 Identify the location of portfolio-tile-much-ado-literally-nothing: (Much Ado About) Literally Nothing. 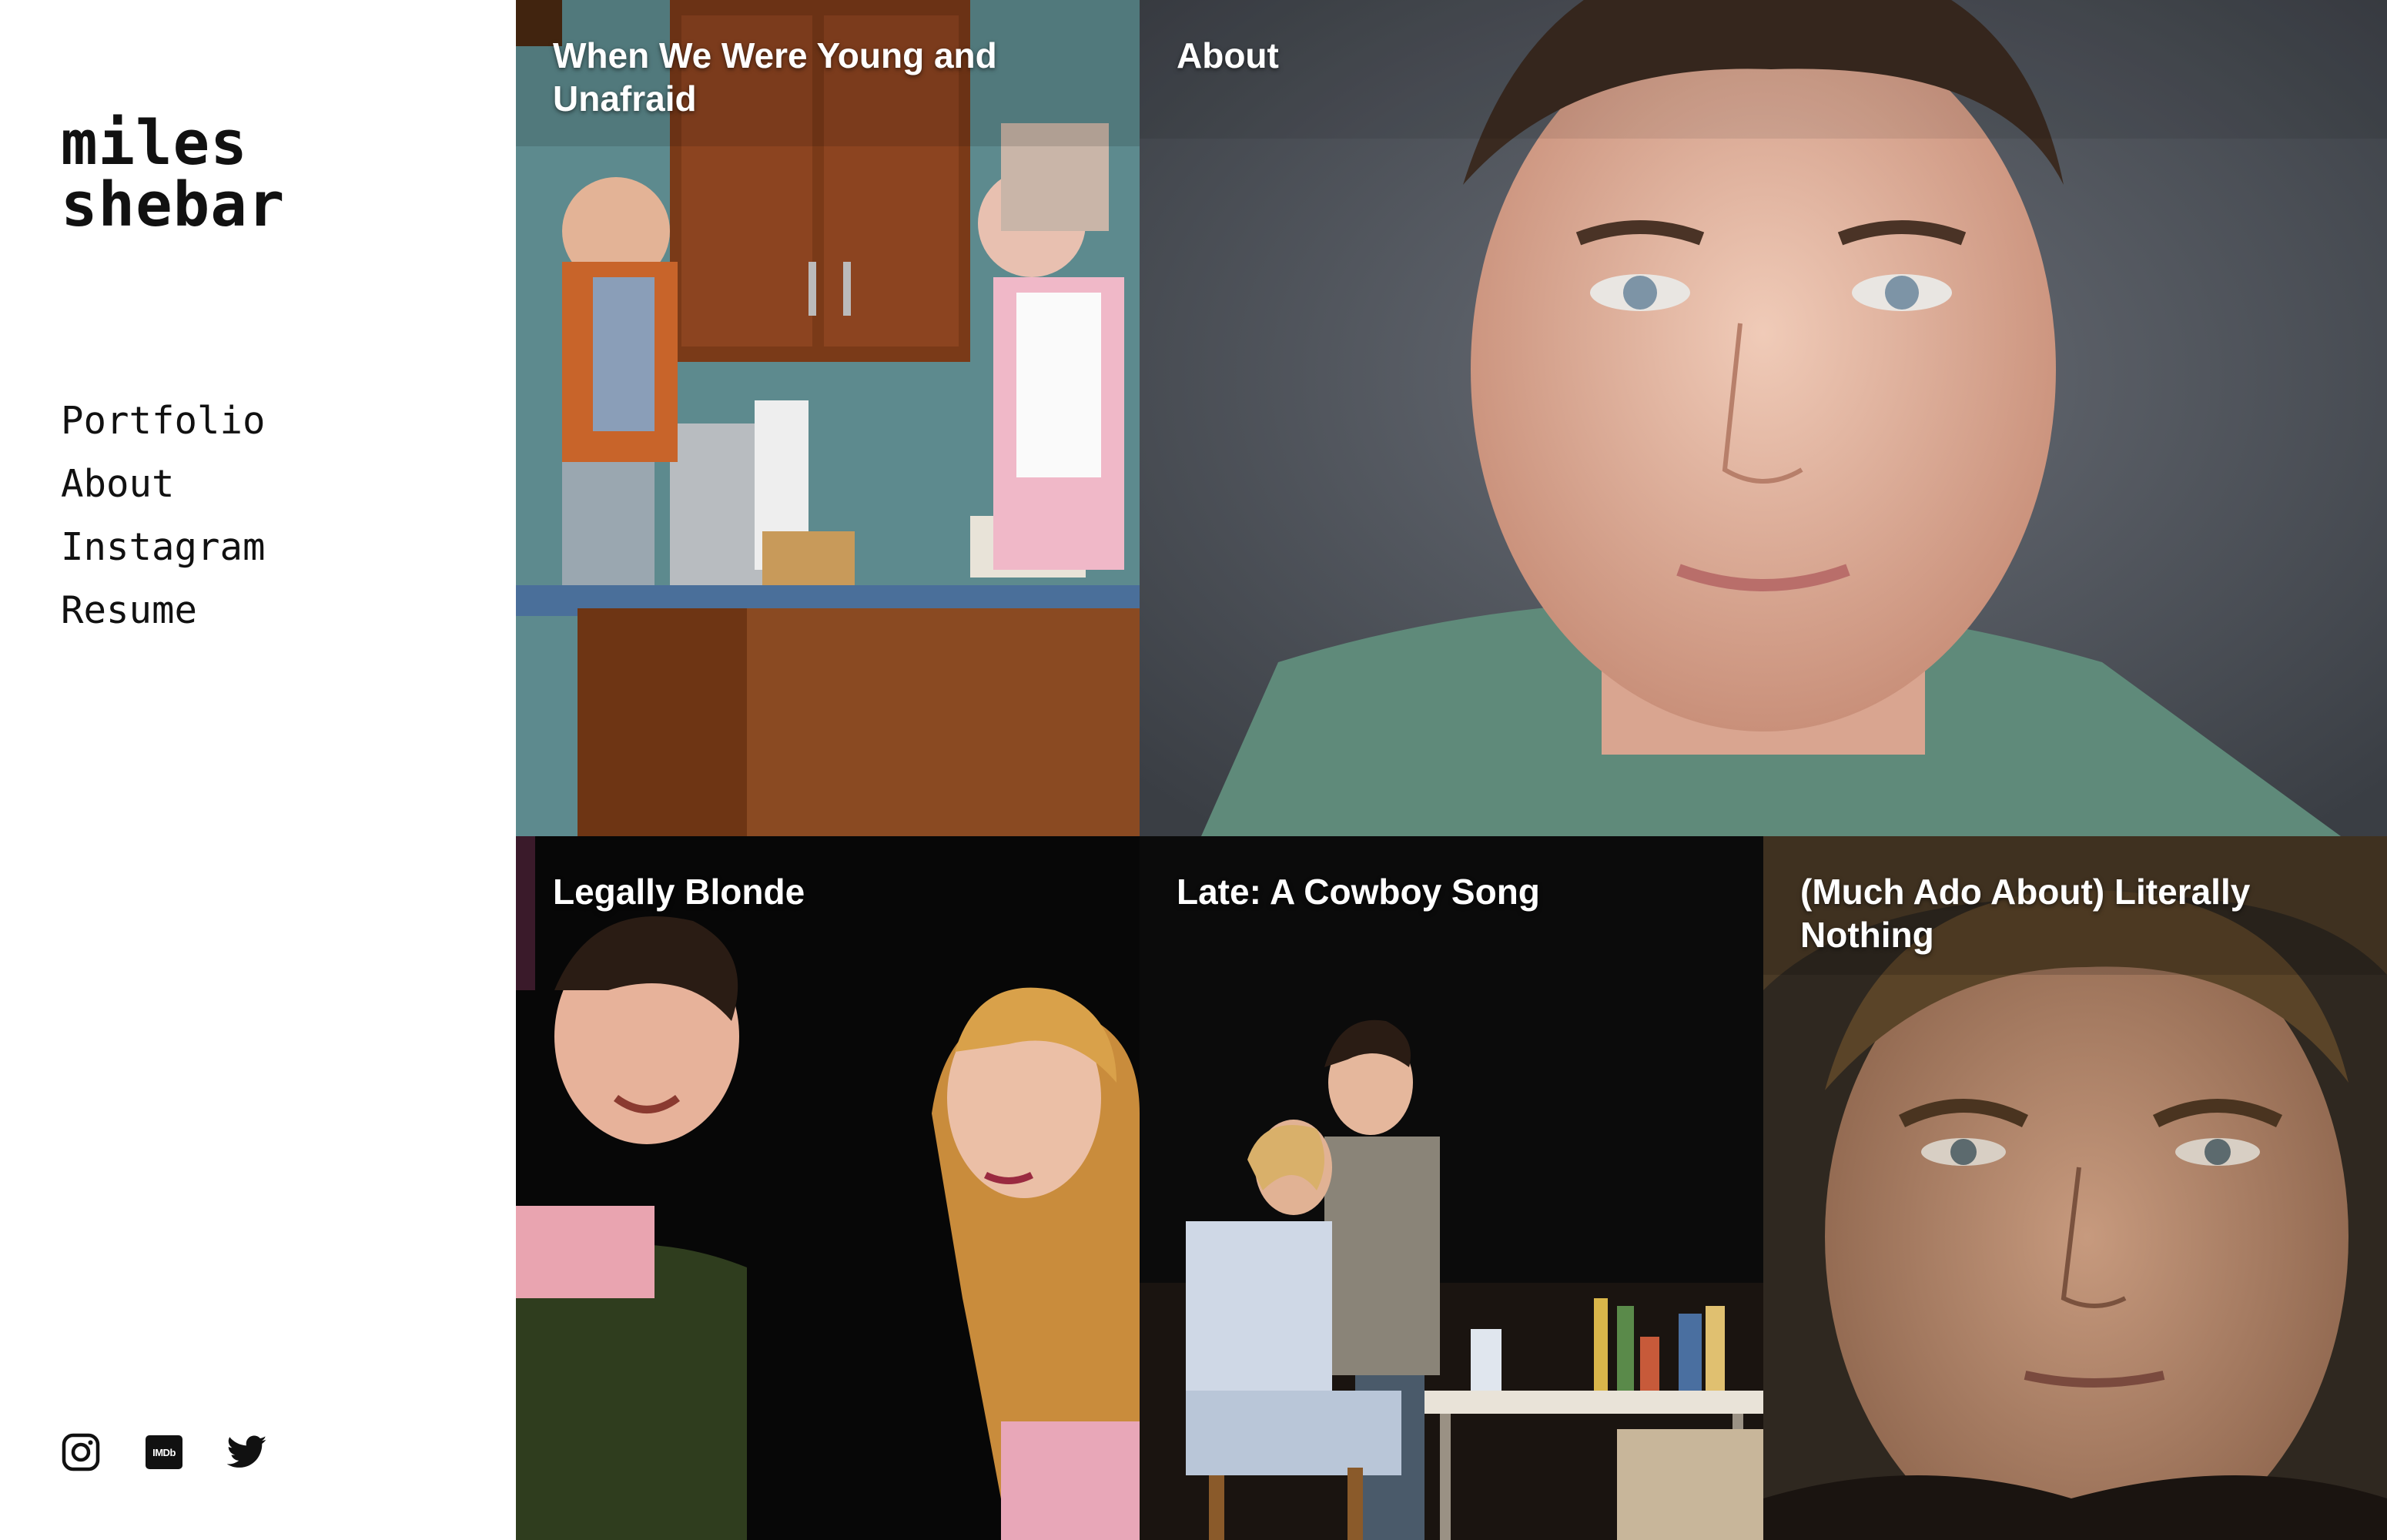
(2075, 1188).